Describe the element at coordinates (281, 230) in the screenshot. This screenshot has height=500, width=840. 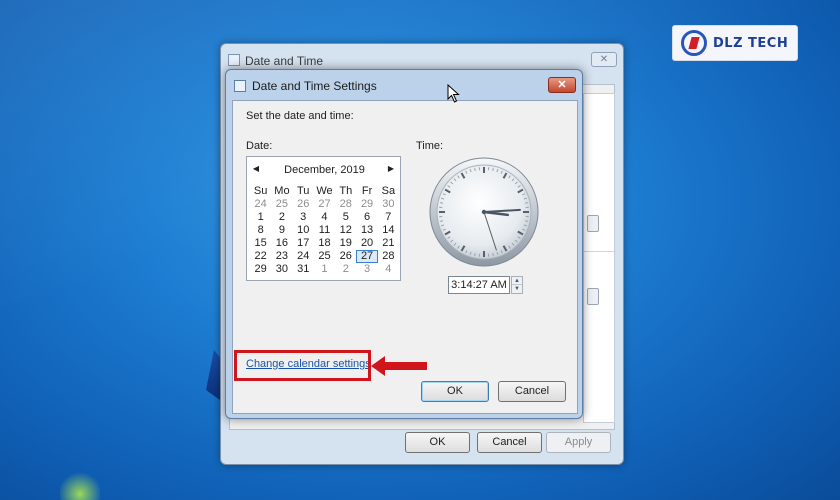
I see `calendar-day: 9` at that location.